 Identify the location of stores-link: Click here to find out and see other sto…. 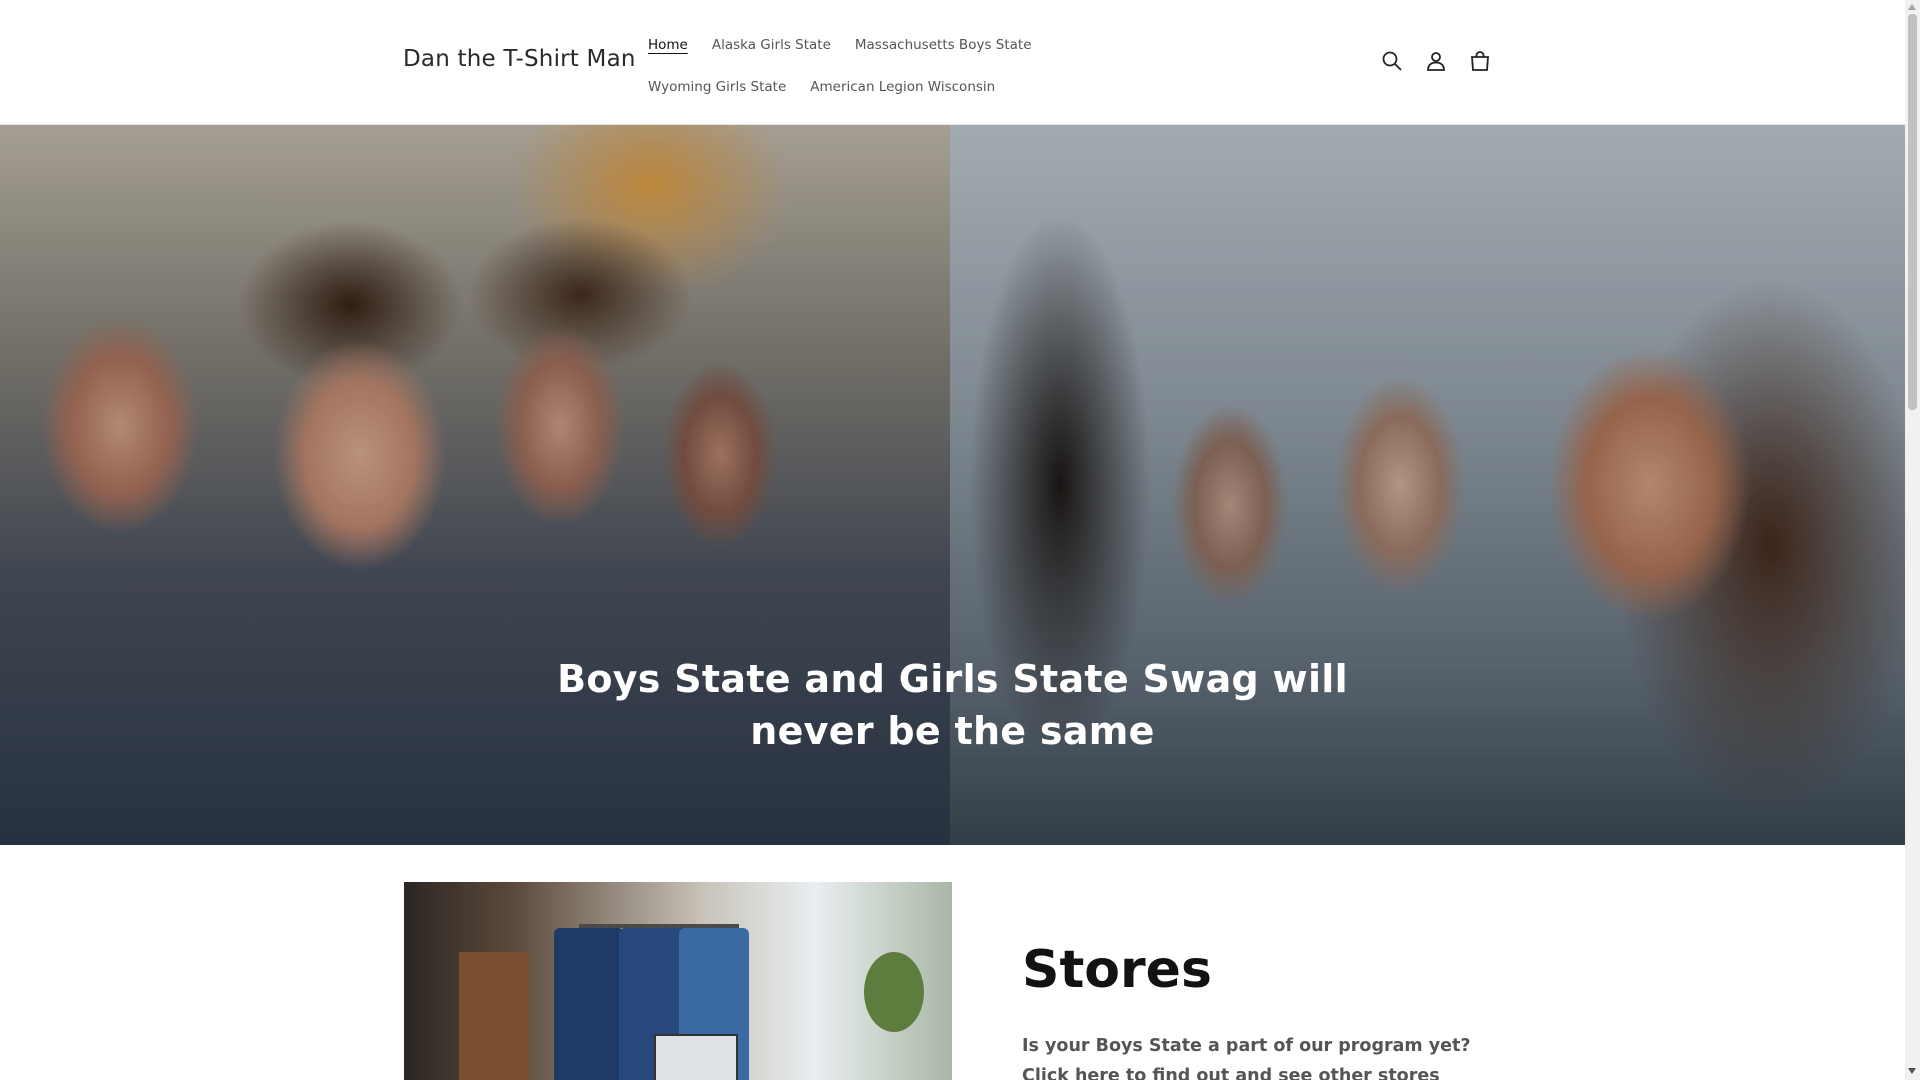
(1231, 1073).